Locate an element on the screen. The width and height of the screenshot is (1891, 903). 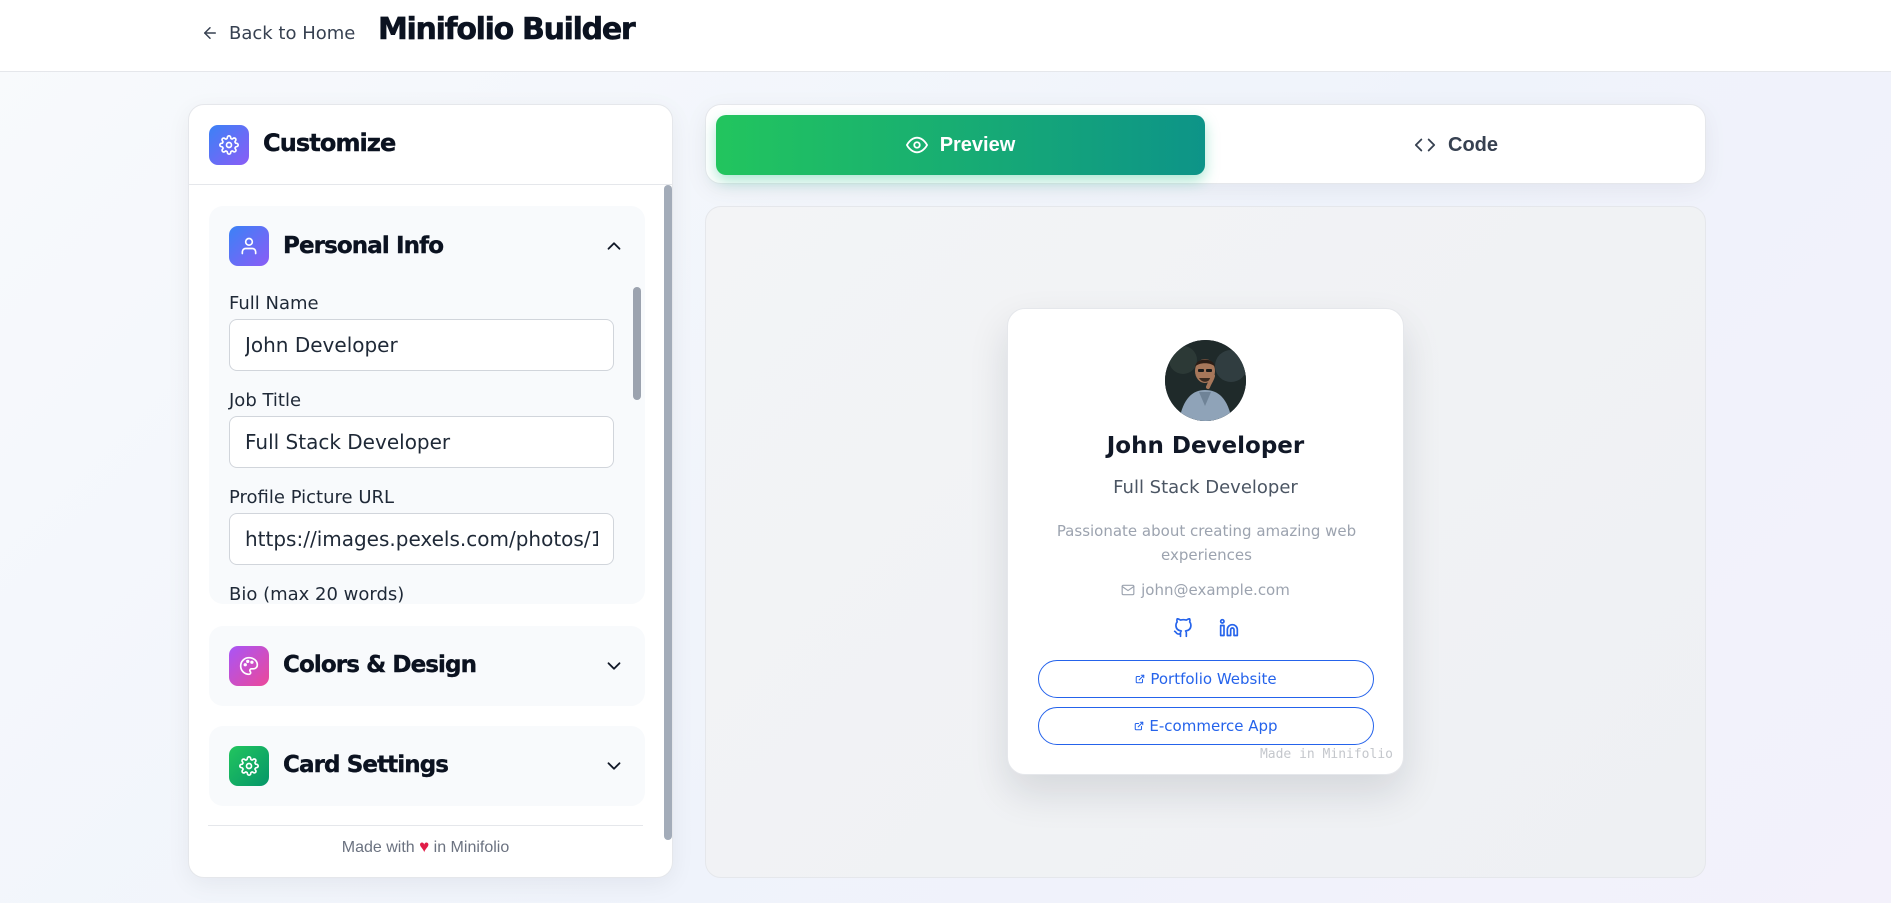
tab-code: Code is located at coordinates (1456, 145).